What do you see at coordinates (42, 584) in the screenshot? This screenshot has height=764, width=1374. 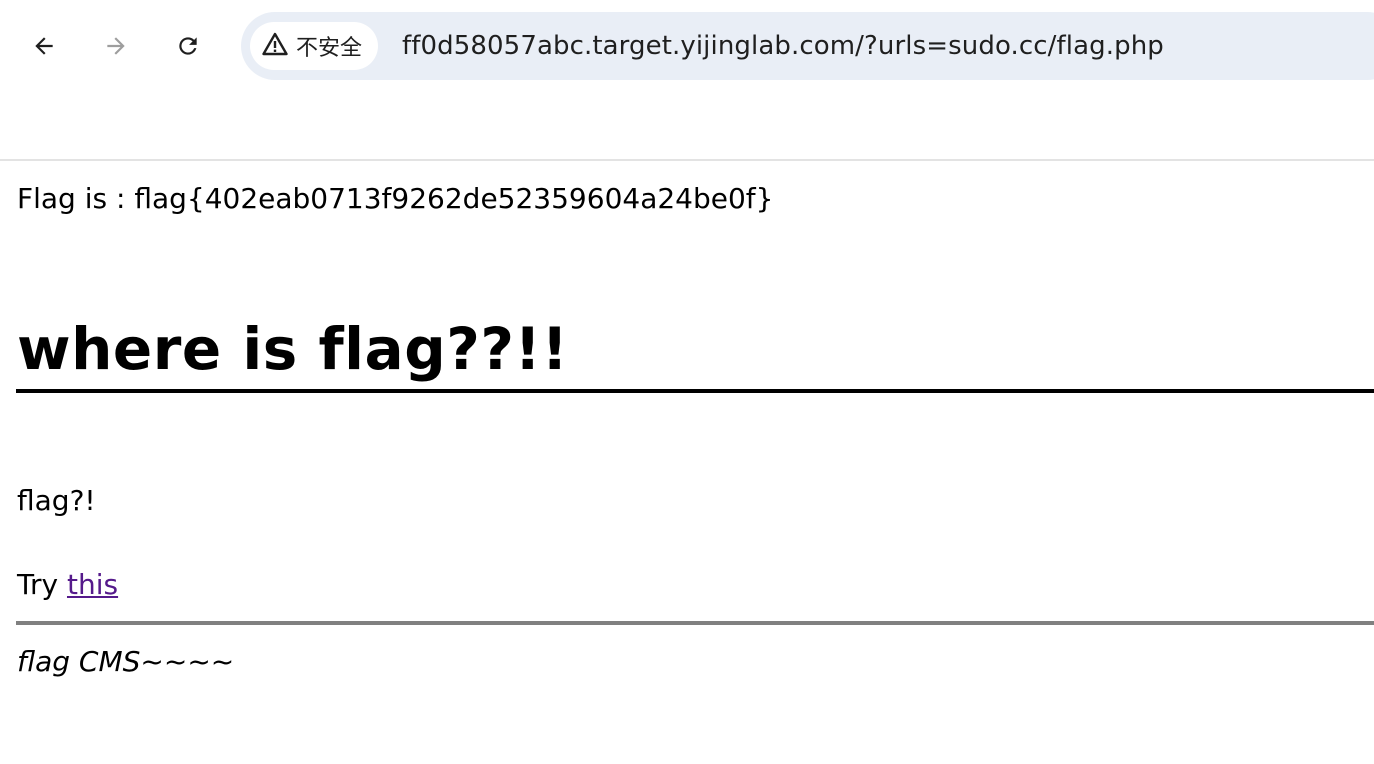 I see `try-prefix: Try` at bounding box center [42, 584].